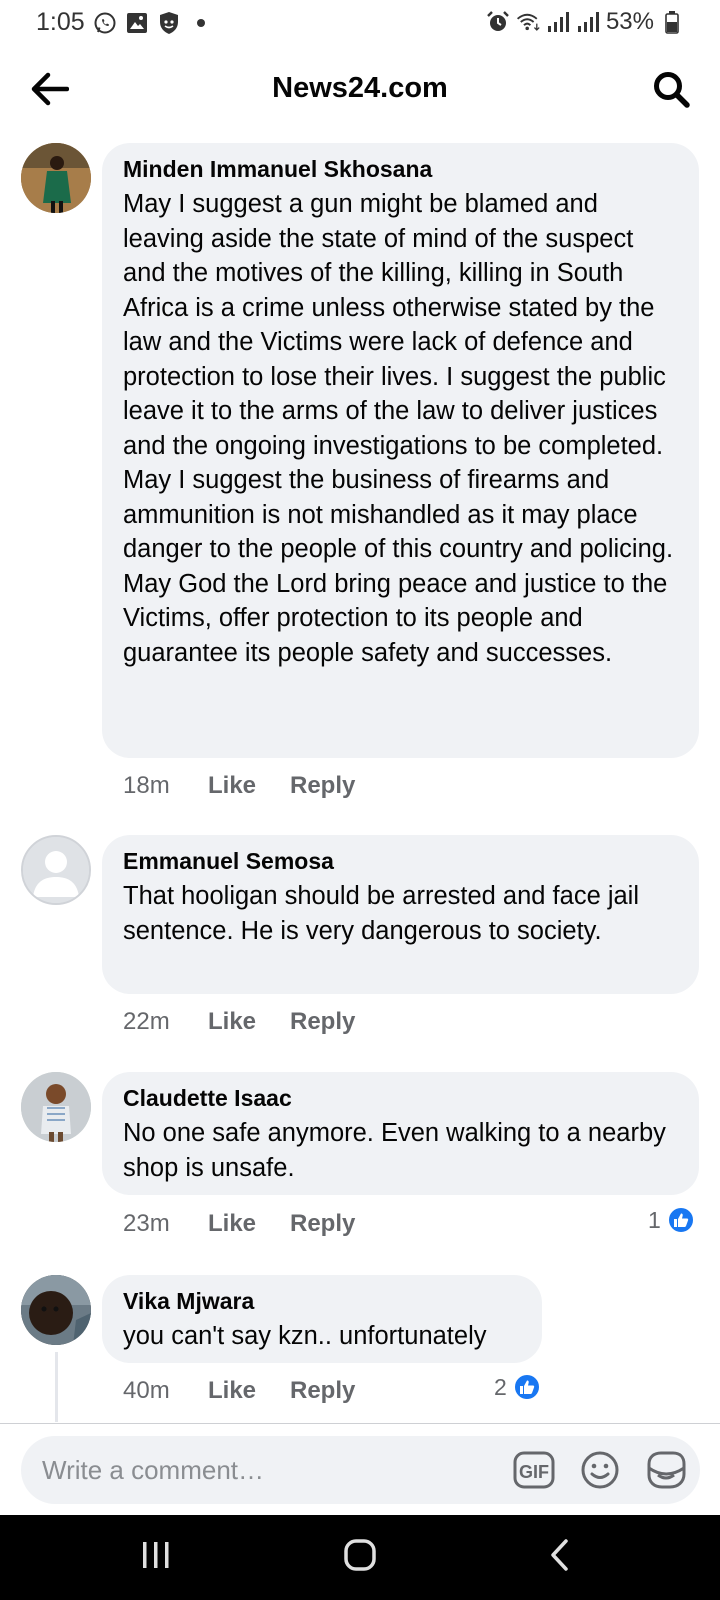  I want to click on comment-composer: Write a comment… GIF, so click(360, 1470).